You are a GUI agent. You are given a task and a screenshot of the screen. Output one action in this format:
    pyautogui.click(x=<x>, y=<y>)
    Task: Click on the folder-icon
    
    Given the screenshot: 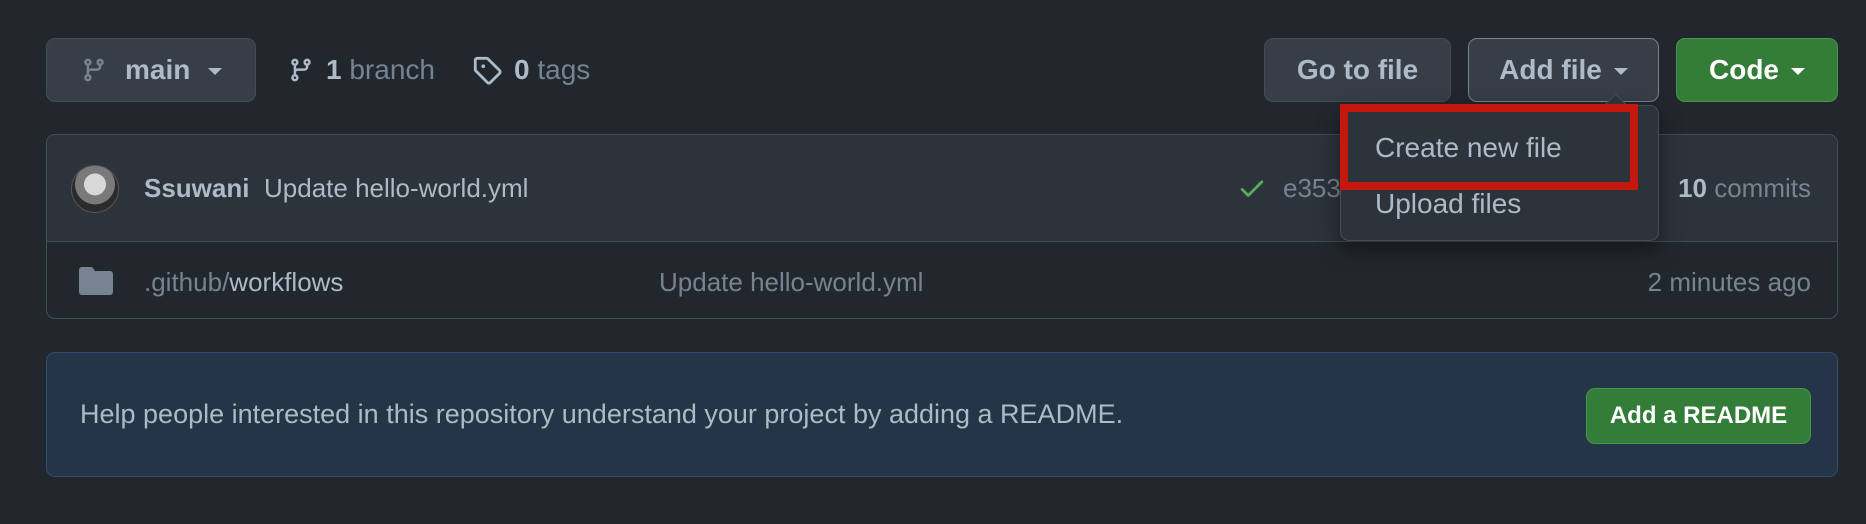 What is the action you would take?
    pyautogui.click(x=96, y=281)
    